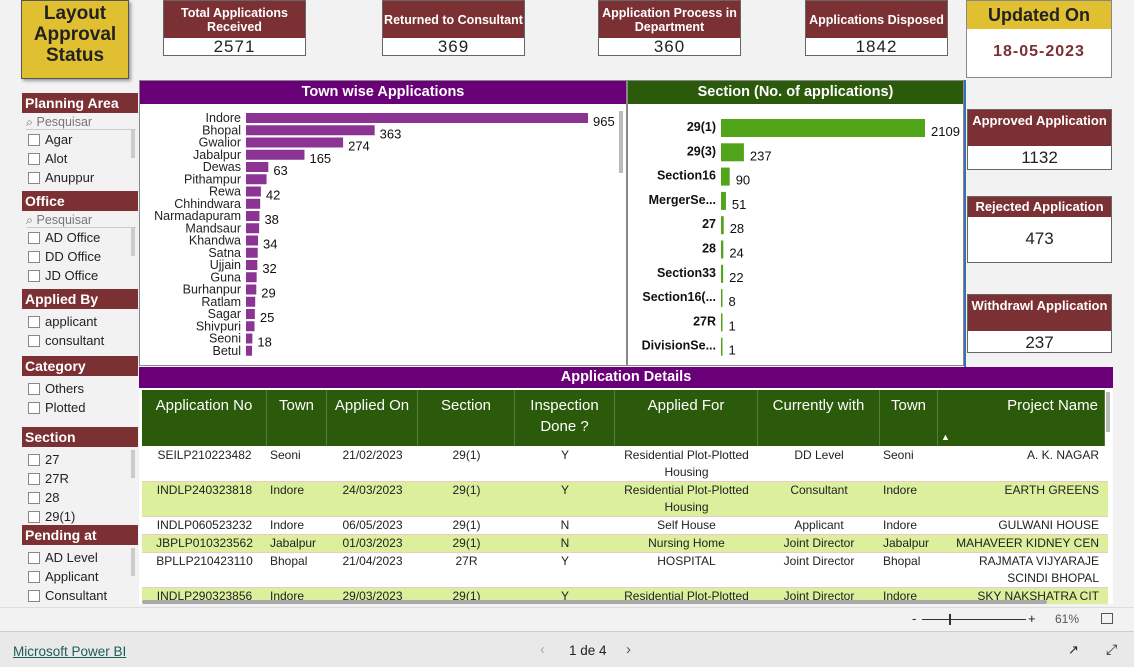 Image resolution: width=1134 pixels, height=667 pixels. What do you see at coordinates (945, 437) in the screenshot?
I see `sort-ascending-icon: ▲` at bounding box center [945, 437].